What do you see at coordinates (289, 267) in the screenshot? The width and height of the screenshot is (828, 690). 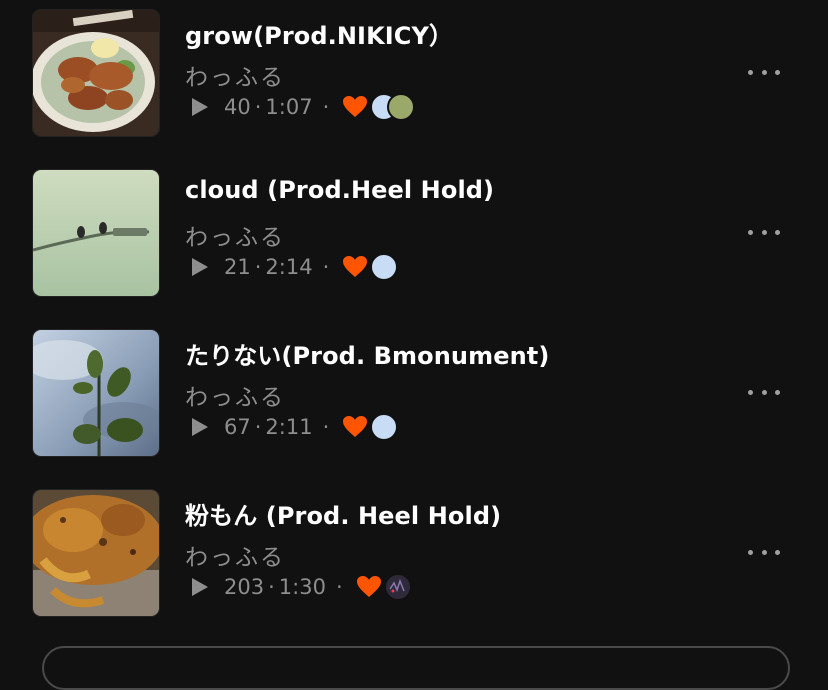 I see `track-duration: 2:14` at bounding box center [289, 267].